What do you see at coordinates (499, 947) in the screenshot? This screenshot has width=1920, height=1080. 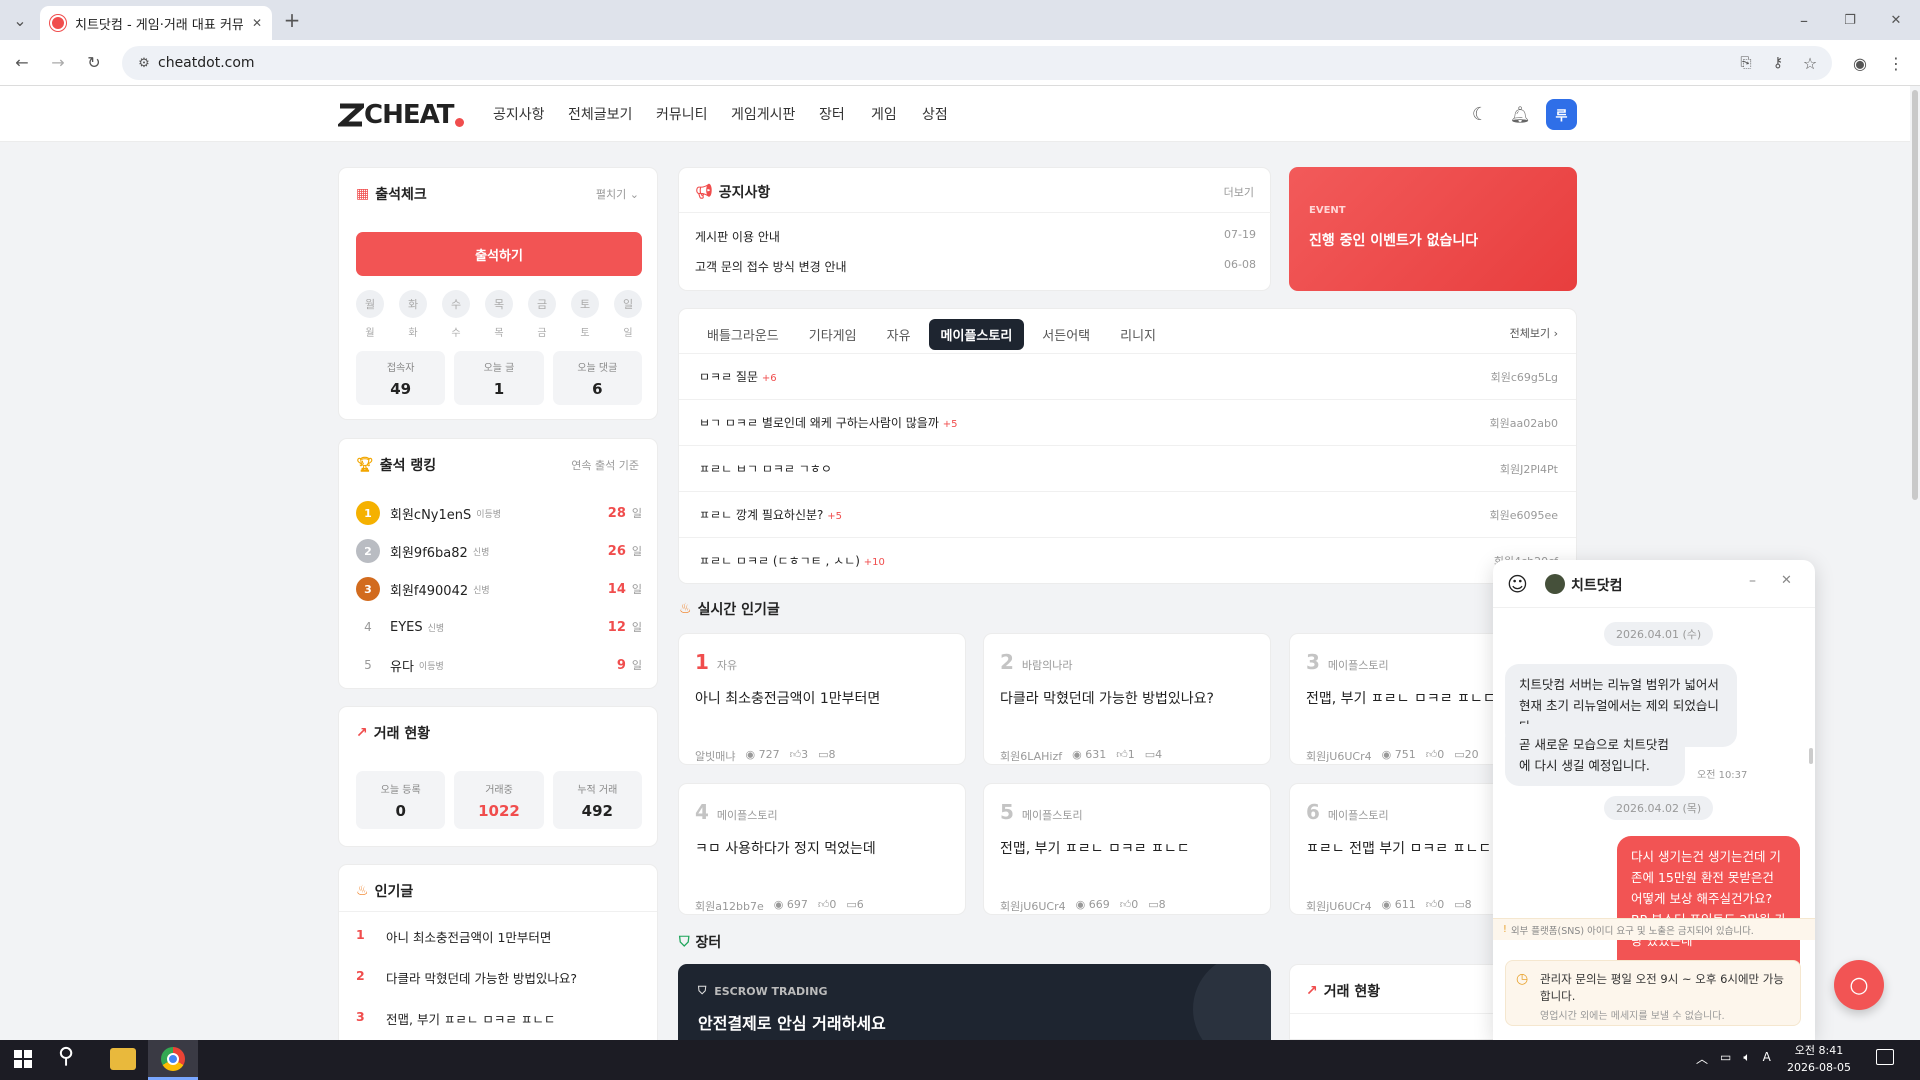 I see `popular-item: 1 아니 최소충전금액이 1만부터면` at bounding box center [499, 947].